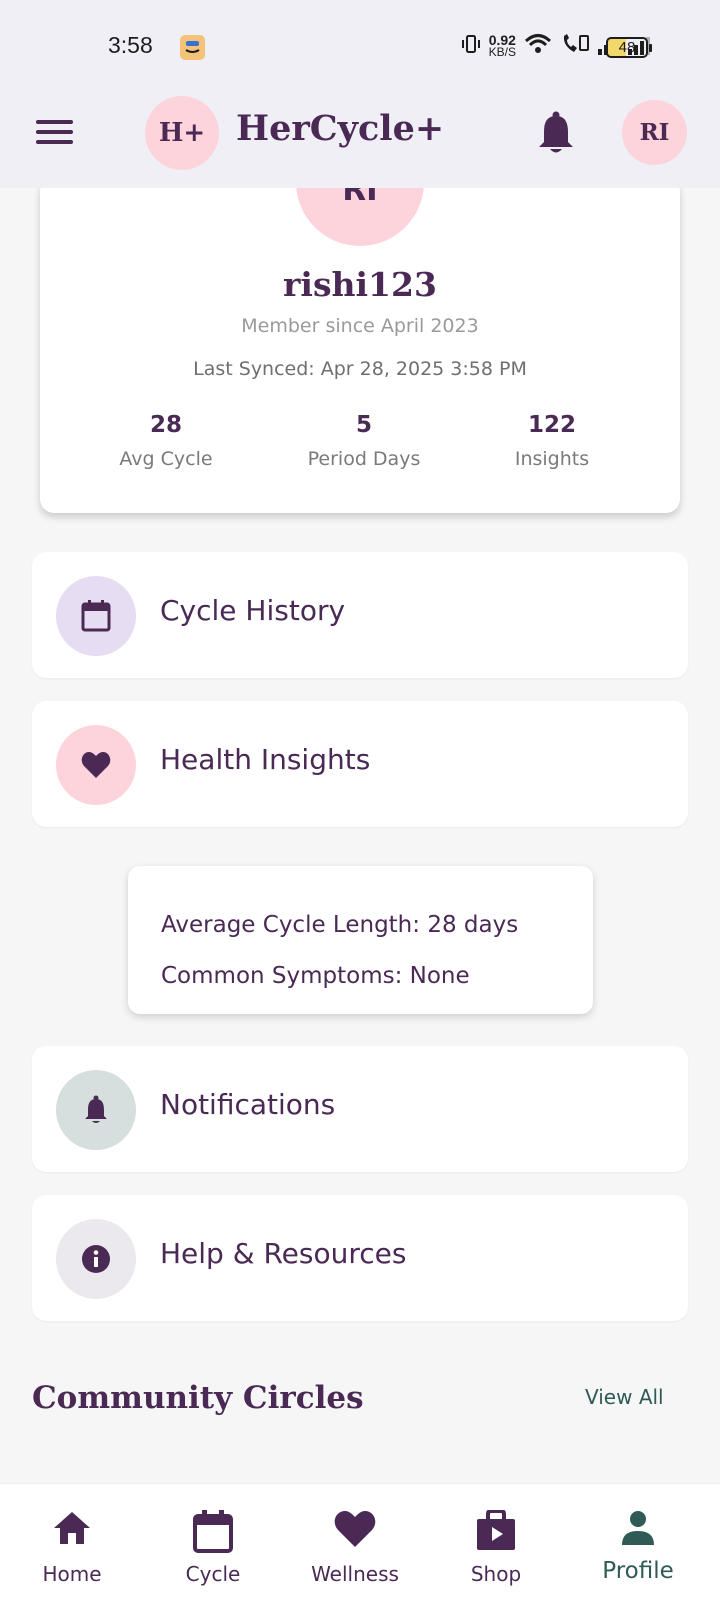 Image resolution: width=720 pixels, height=1600 pixels. I want to click on username: rishi123, so click(360, 284).